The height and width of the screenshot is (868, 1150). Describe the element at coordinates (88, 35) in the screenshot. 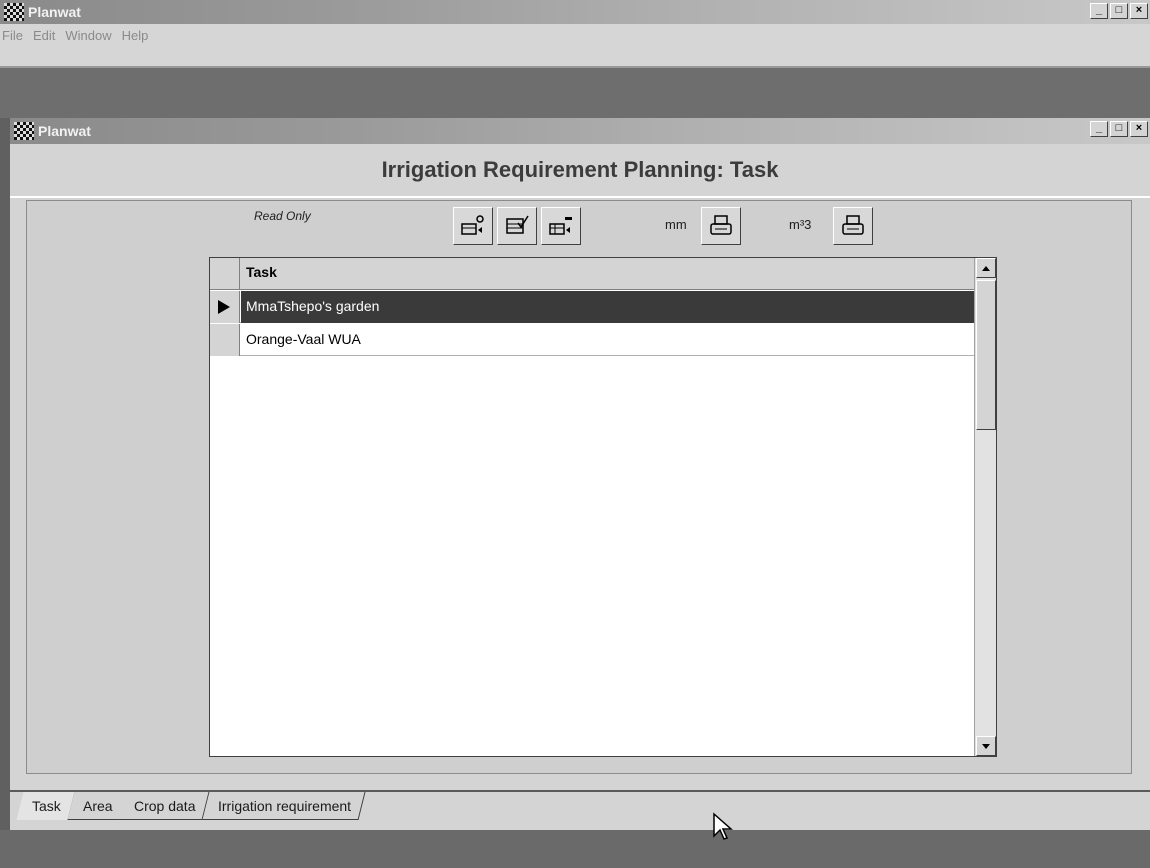

I see `menu-window: Window` at that location.